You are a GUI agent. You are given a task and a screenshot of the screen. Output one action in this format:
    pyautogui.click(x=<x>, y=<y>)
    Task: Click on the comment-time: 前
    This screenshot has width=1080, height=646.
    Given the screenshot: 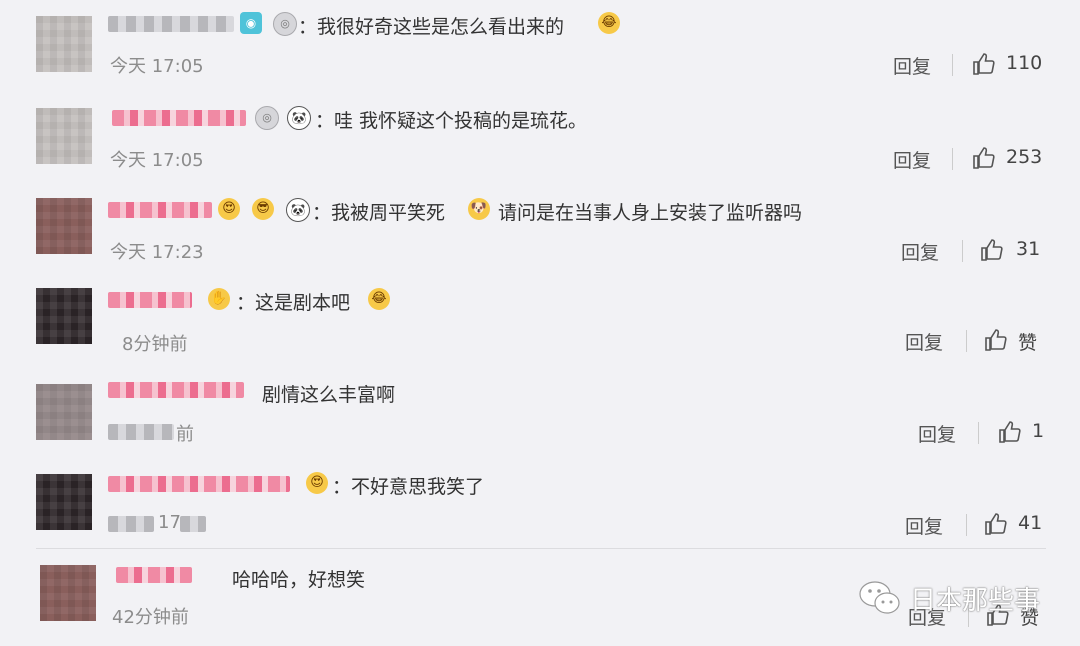 What is the action you would take?
    pyautogui.click(x=185, y=434)
    